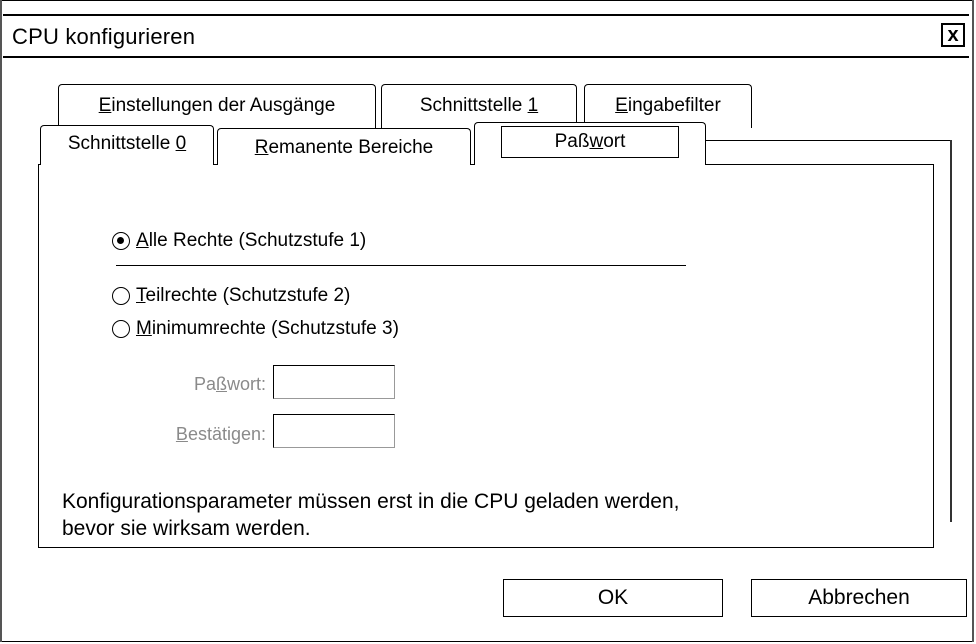 Image resolution: width=976 pixels, height=644 pixels. What do you see at coordinates (401, 265) in the screenshot?
I see `separator-line` at bounding box center [401, 265].